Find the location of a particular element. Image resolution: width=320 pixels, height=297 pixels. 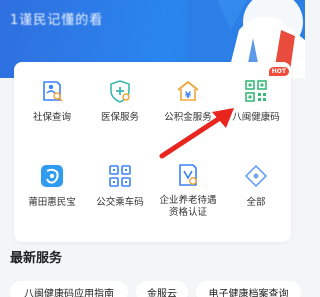

housing-fund-icon: ¥ is located at coordinates (188, 91).